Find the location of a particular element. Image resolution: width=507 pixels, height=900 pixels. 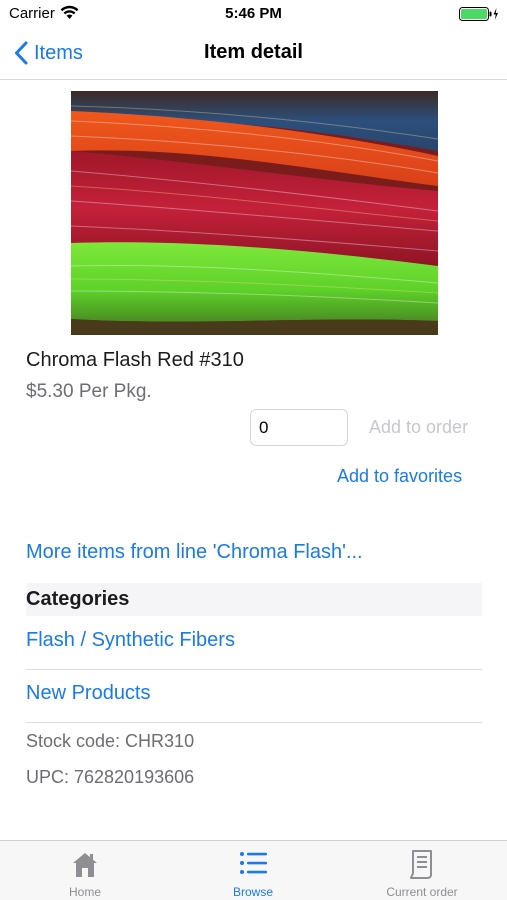

status-bar: Carrier 5:46 PM is located at coordinates (253, 14).